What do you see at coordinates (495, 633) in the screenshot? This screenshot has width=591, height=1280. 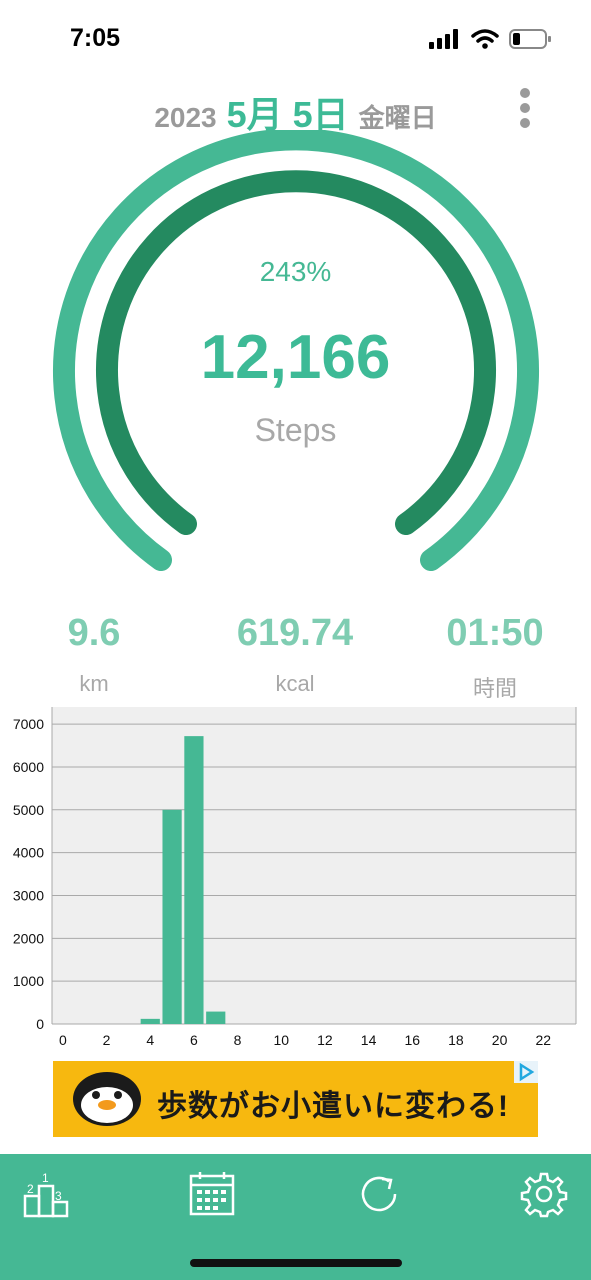 I see `time-value: 01:50` at bounding box center [495, 633].